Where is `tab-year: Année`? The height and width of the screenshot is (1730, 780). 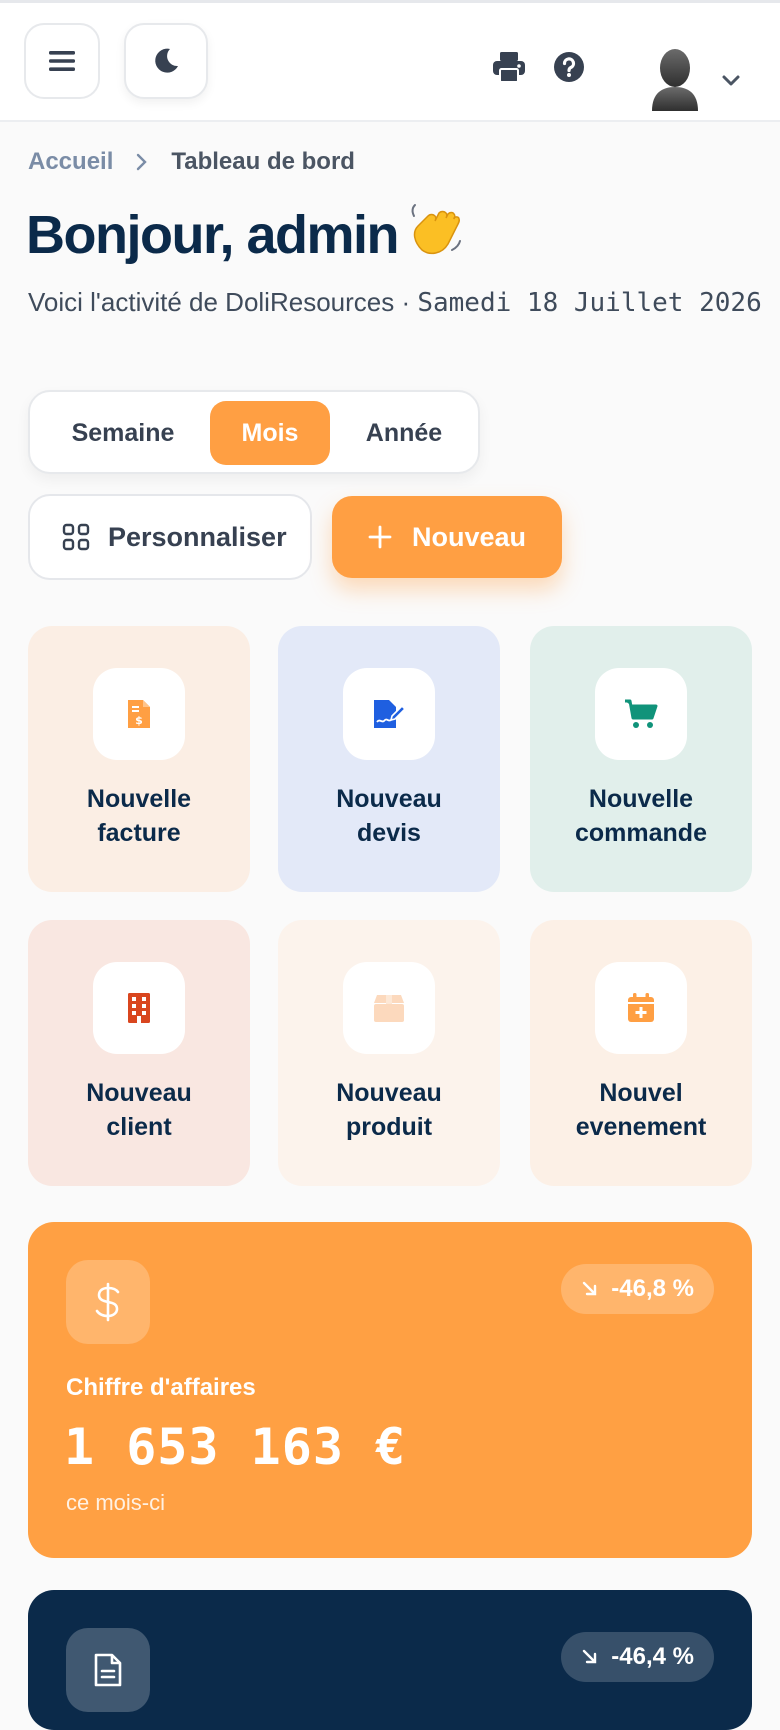
tab-year: Année is located at coordinates (404, 433).